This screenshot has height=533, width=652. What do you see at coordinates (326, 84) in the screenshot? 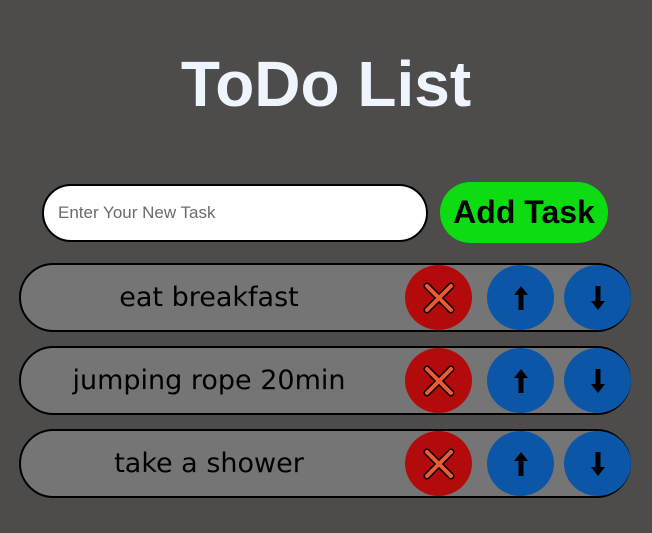
I see `page-title: ToDo List` at bounding box center [326, 84].